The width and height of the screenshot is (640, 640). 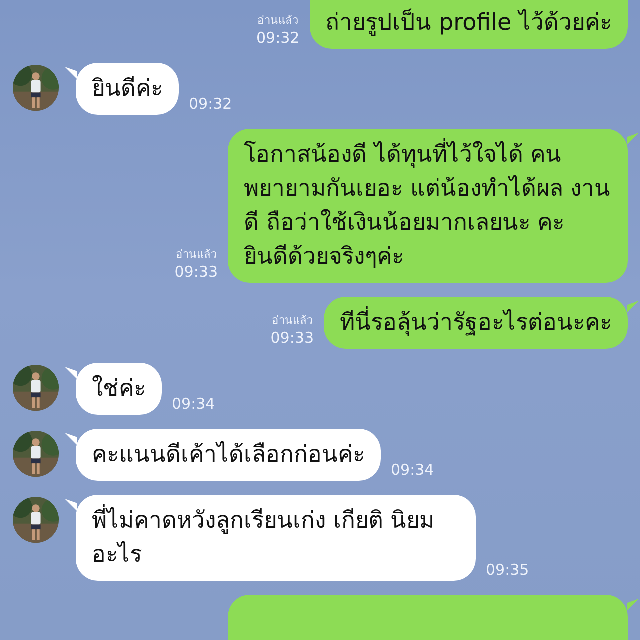 What do you see at coordinates (476, 323) in the screenshot?
I see `message-bubble: ทีนี่รอลุ้นว่ารัฐอะไรต่อนะคะ` at bounding box center [476, 323].